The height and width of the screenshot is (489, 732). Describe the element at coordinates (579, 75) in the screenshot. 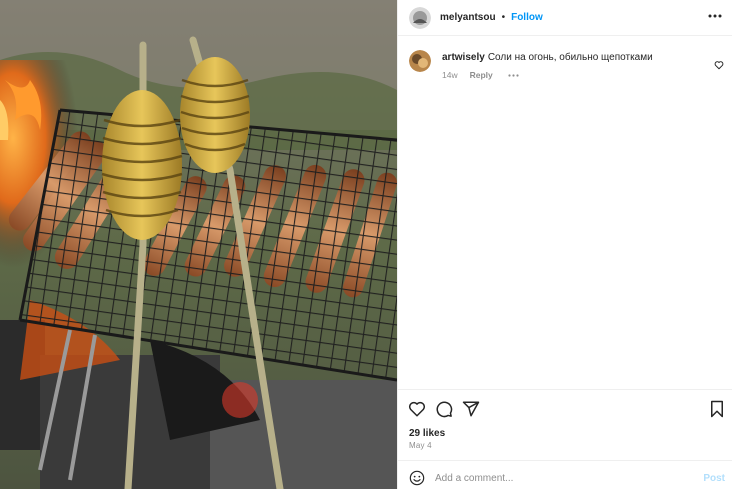

I see `comment-meta: 14w Reply` at that location.